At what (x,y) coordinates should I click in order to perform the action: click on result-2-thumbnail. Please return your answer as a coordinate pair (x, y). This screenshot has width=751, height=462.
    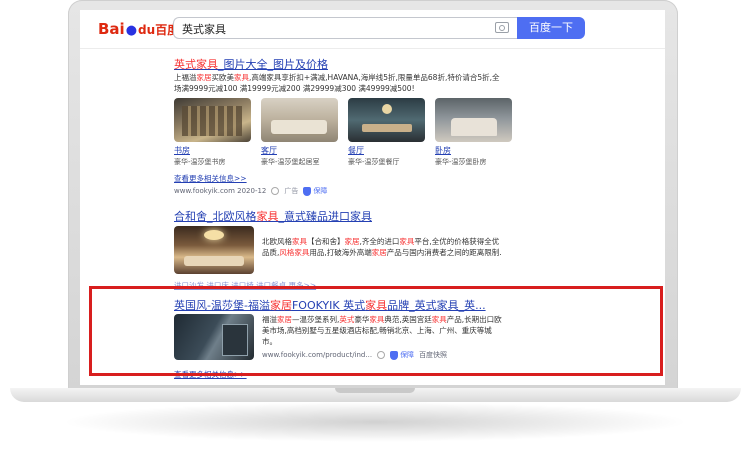
    Looking at the image, I should click on (214, 250).